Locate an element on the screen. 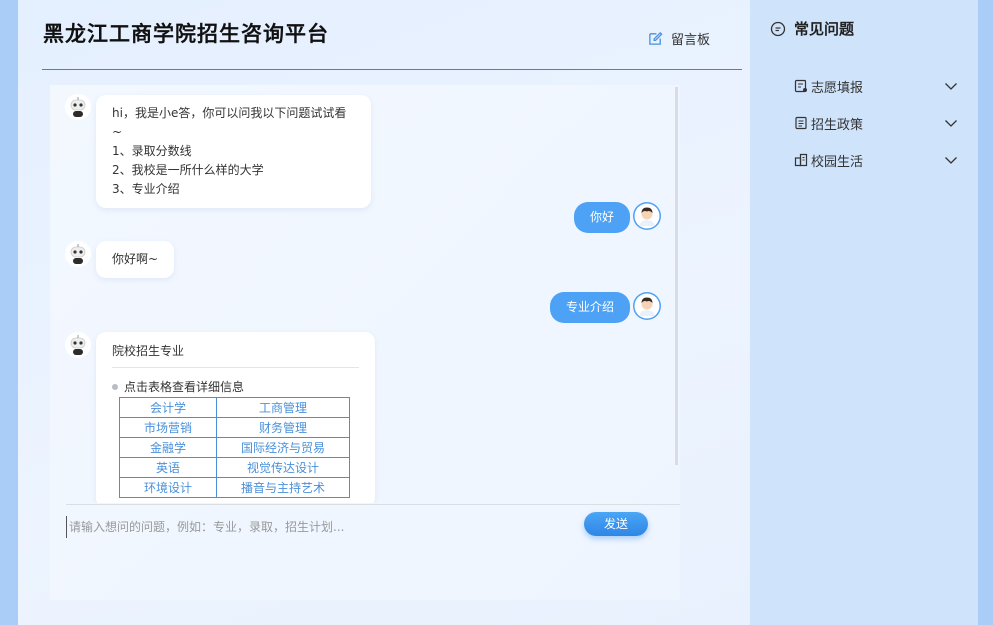 This screenshot has width=993, height=625. bullet-dot is located at coordinates (115, 386).